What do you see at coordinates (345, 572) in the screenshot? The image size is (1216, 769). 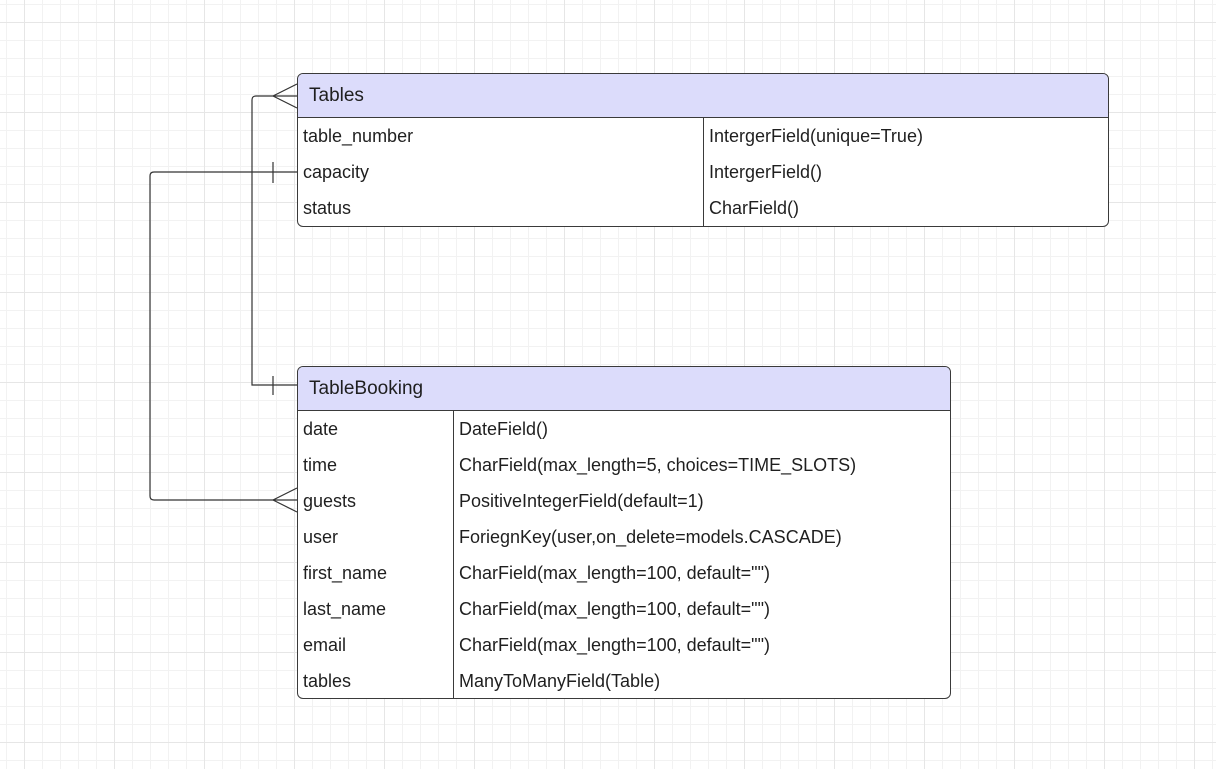 I see `field-name: first_name` at bounding box center [345, 572].